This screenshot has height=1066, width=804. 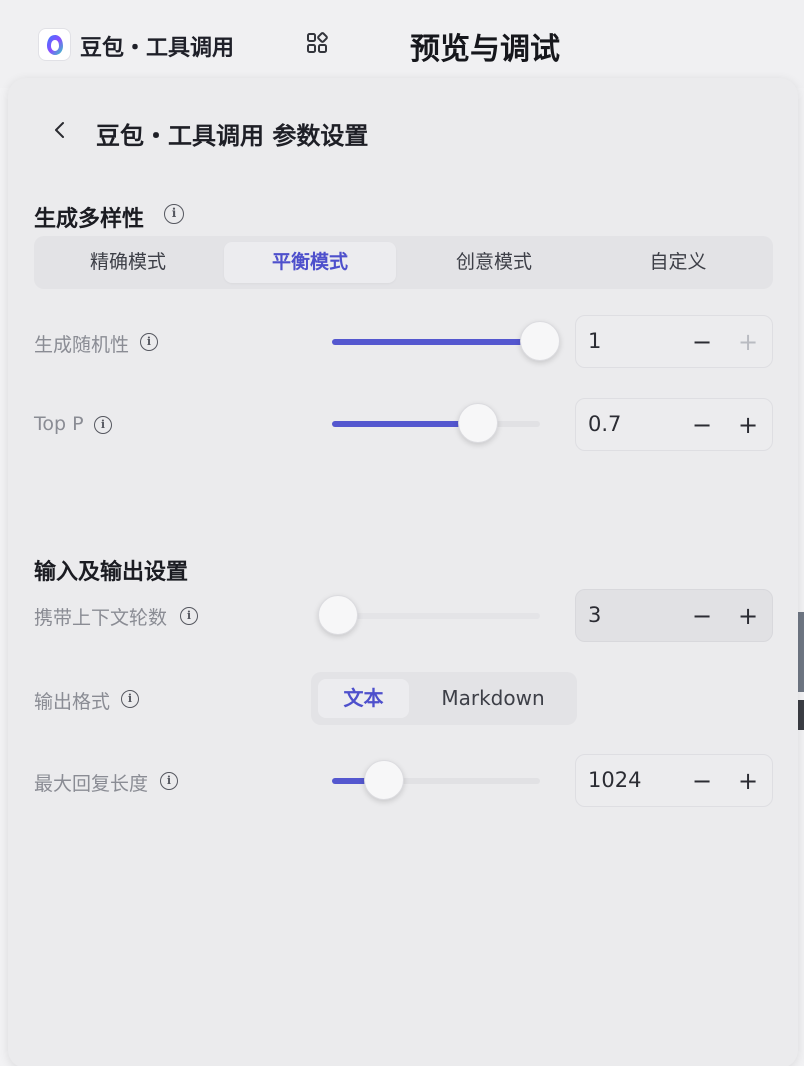 What do you see at coordinates (429, 615) in the screenshot?
I see `context-rounds-slider` at bounding box center [429, 615].